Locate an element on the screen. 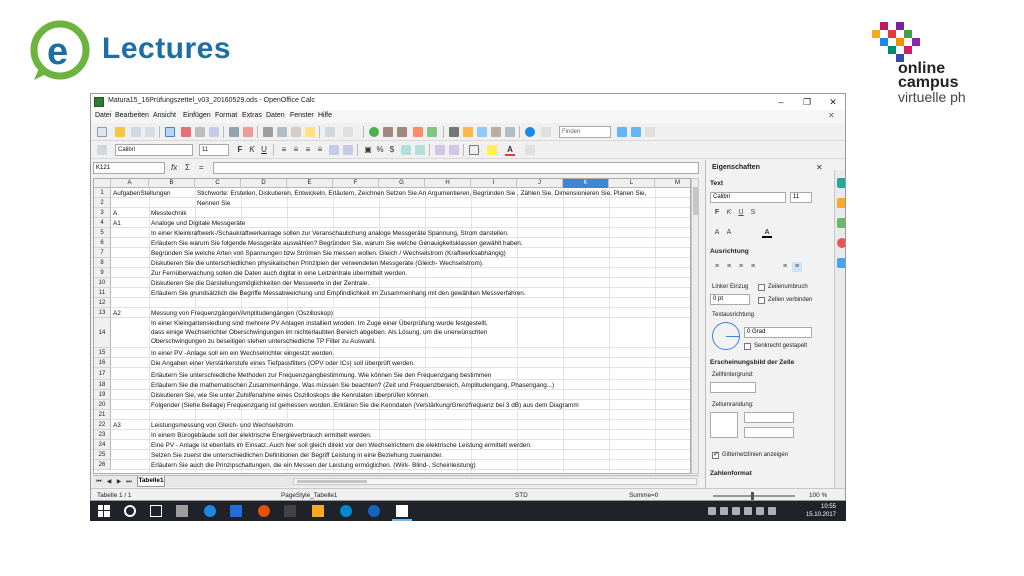 The width and height of the screenshot is (1024, 576). page-preview-icon is located at coordinates (214, 132).